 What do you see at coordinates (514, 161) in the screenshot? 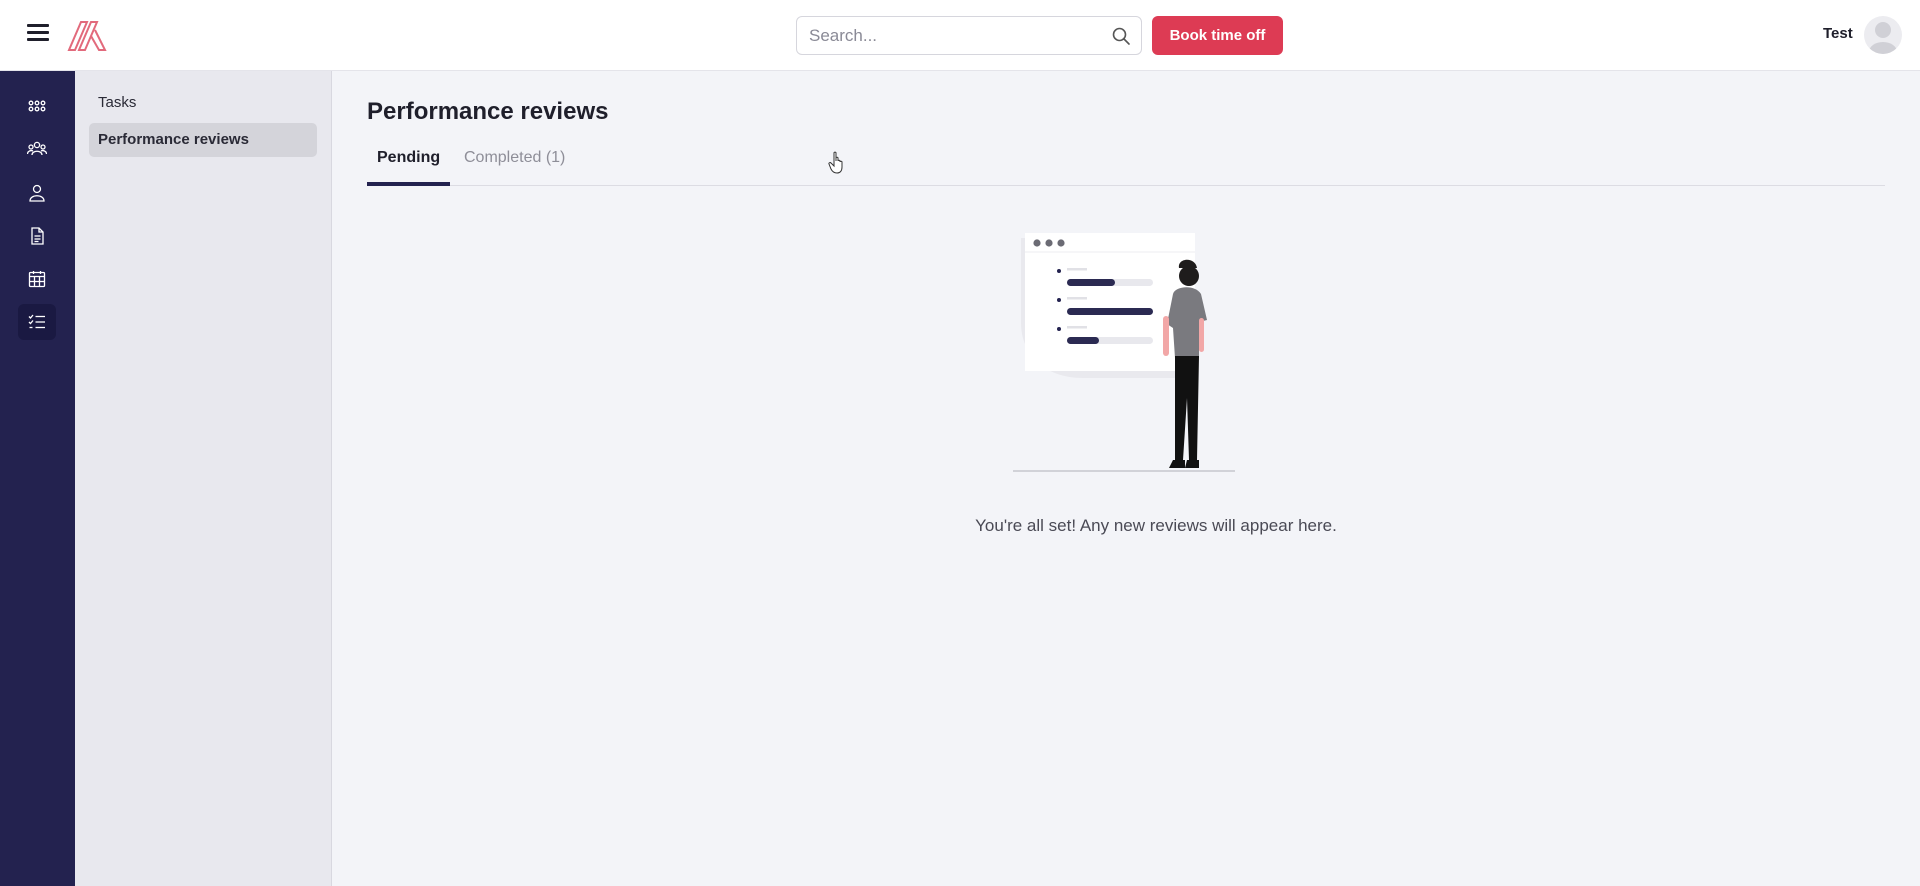
I see `tab-completed: Completed (1)` at bounding box center [514, 161].